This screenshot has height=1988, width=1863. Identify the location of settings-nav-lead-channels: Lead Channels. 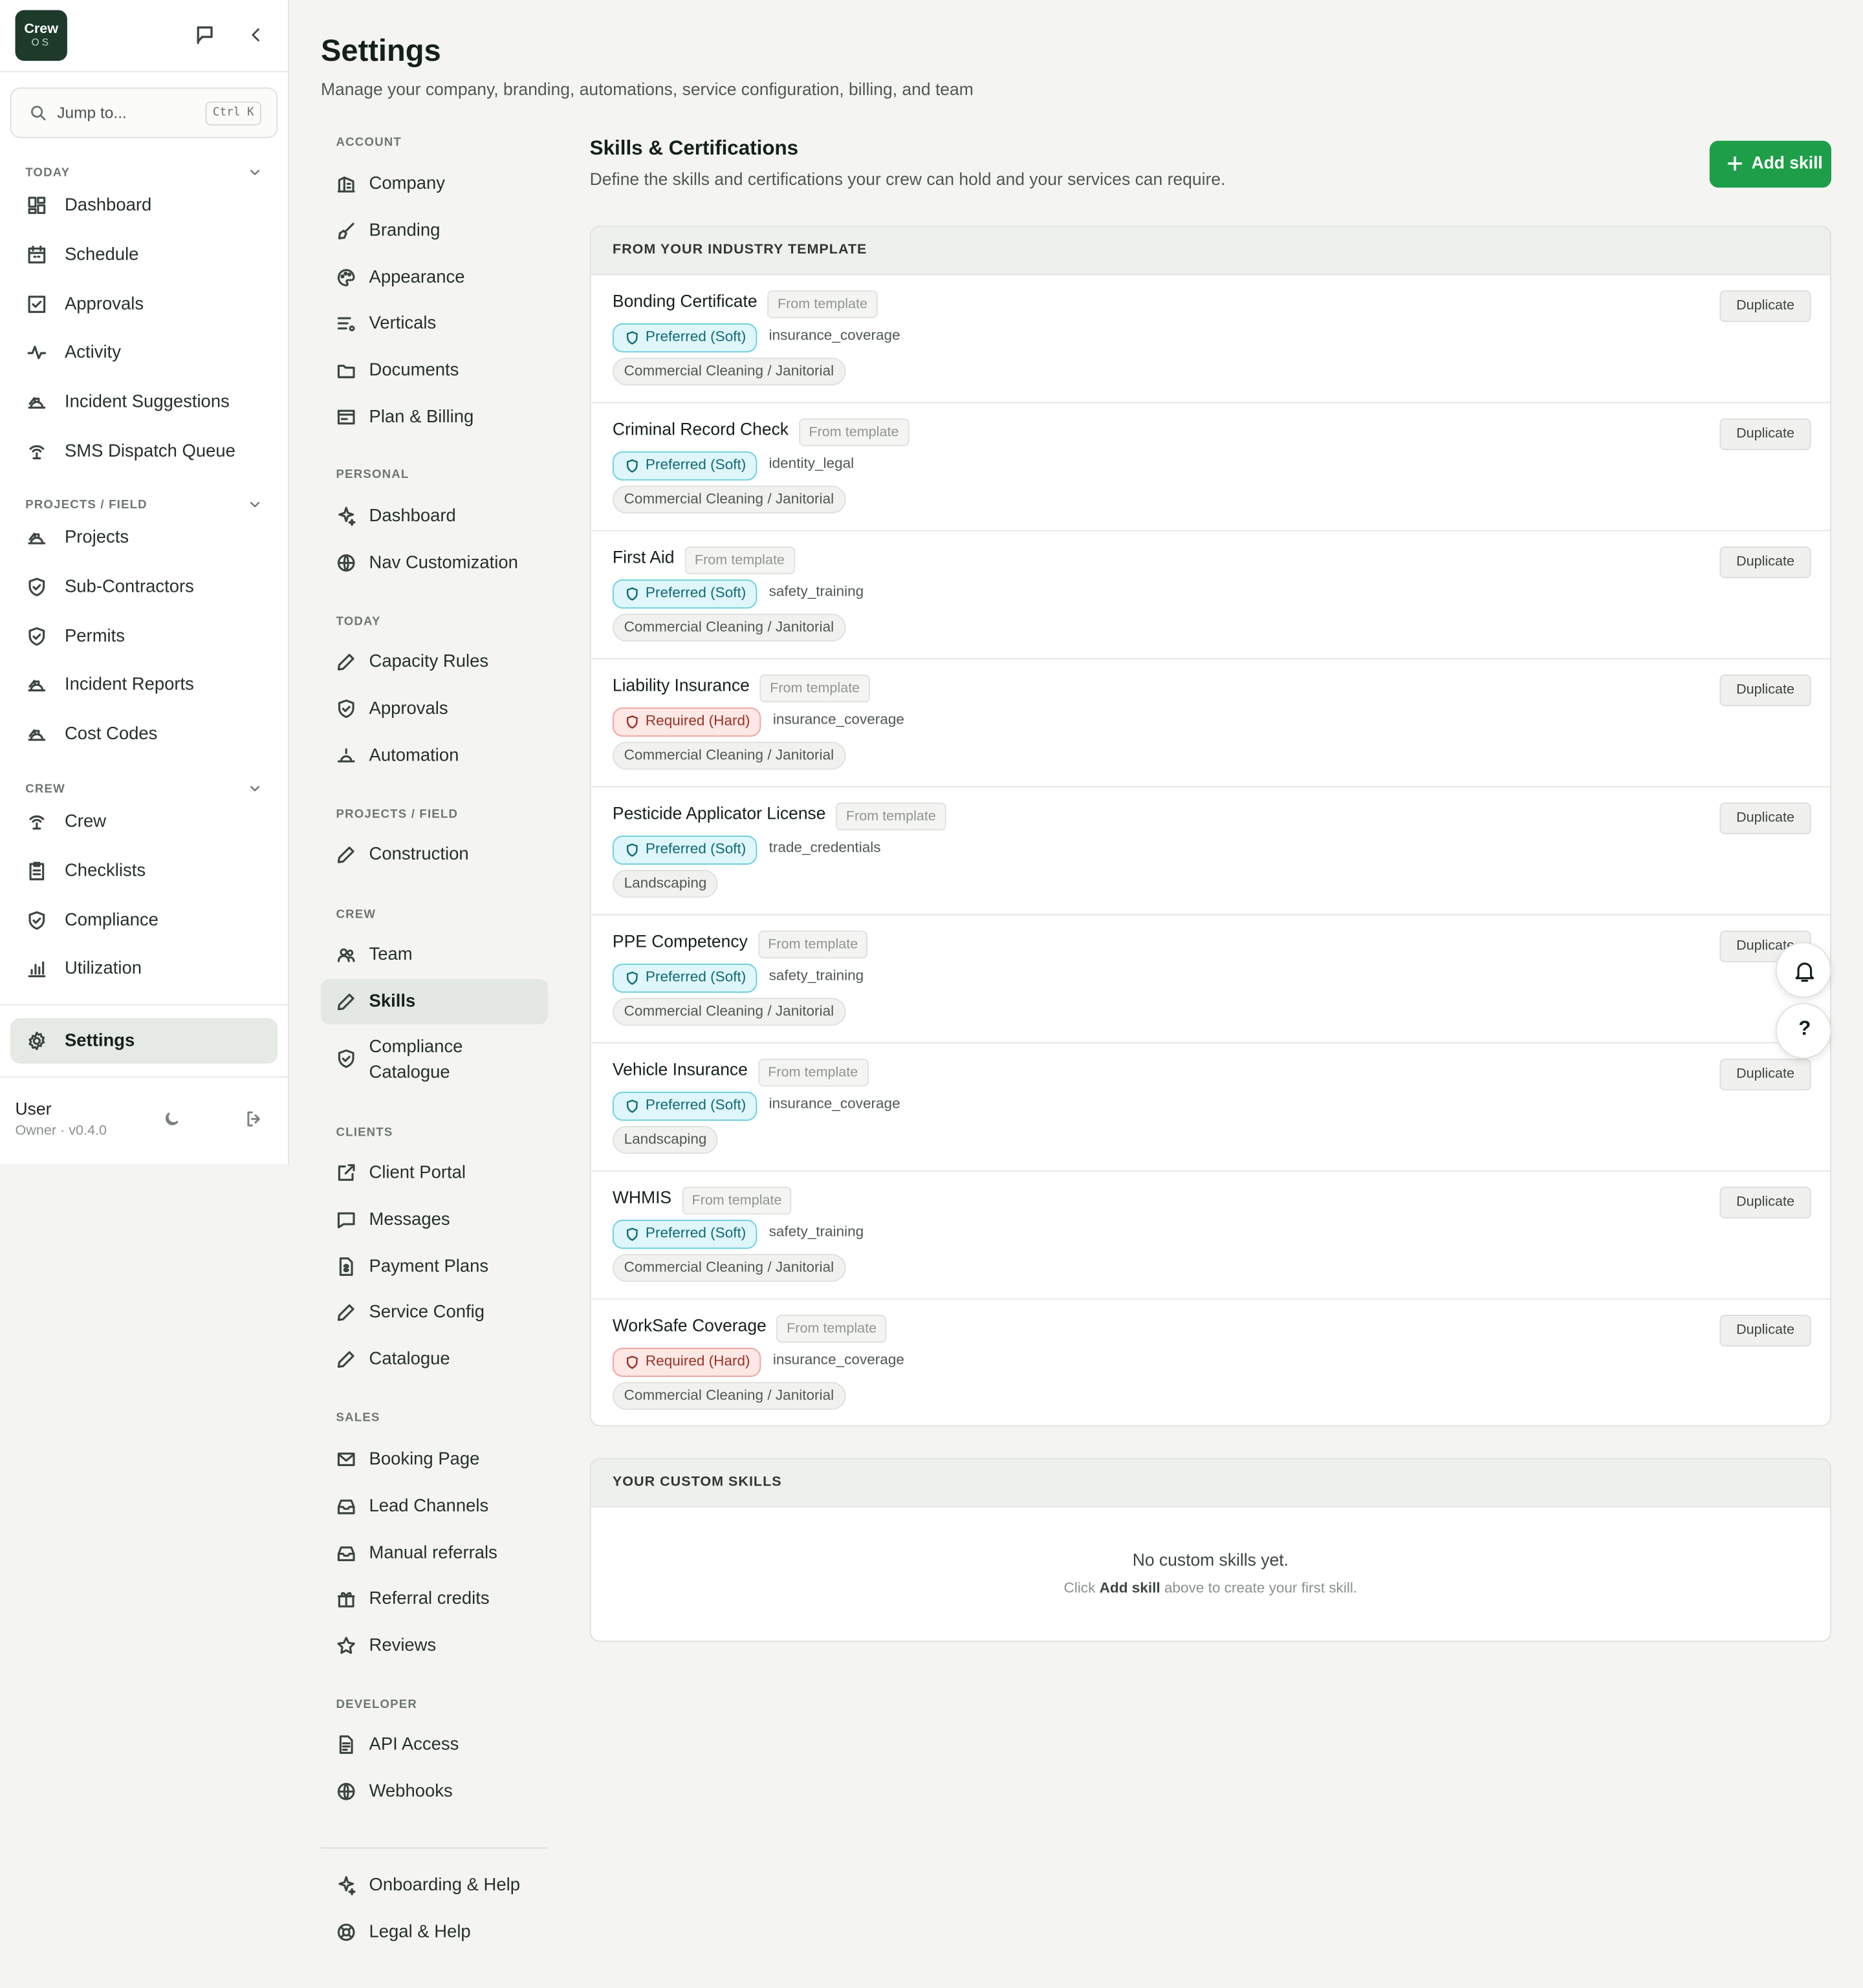
(434, 1506).